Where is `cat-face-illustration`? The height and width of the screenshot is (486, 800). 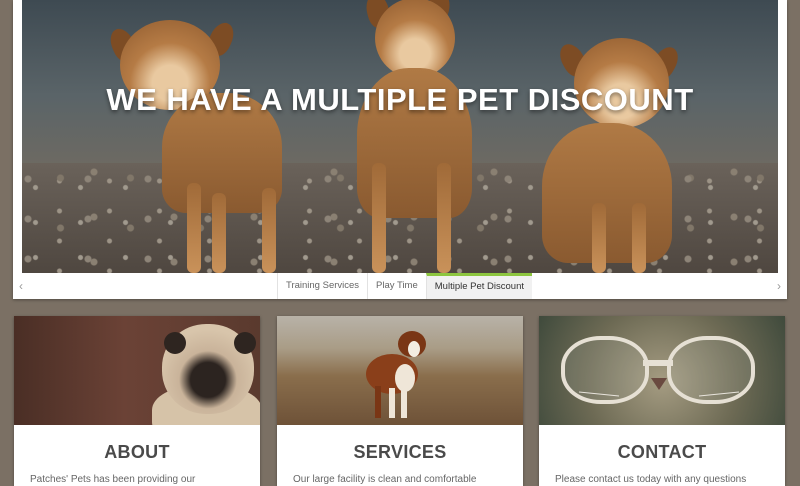
cat-face-illustration is located at coordinates (659, 378).